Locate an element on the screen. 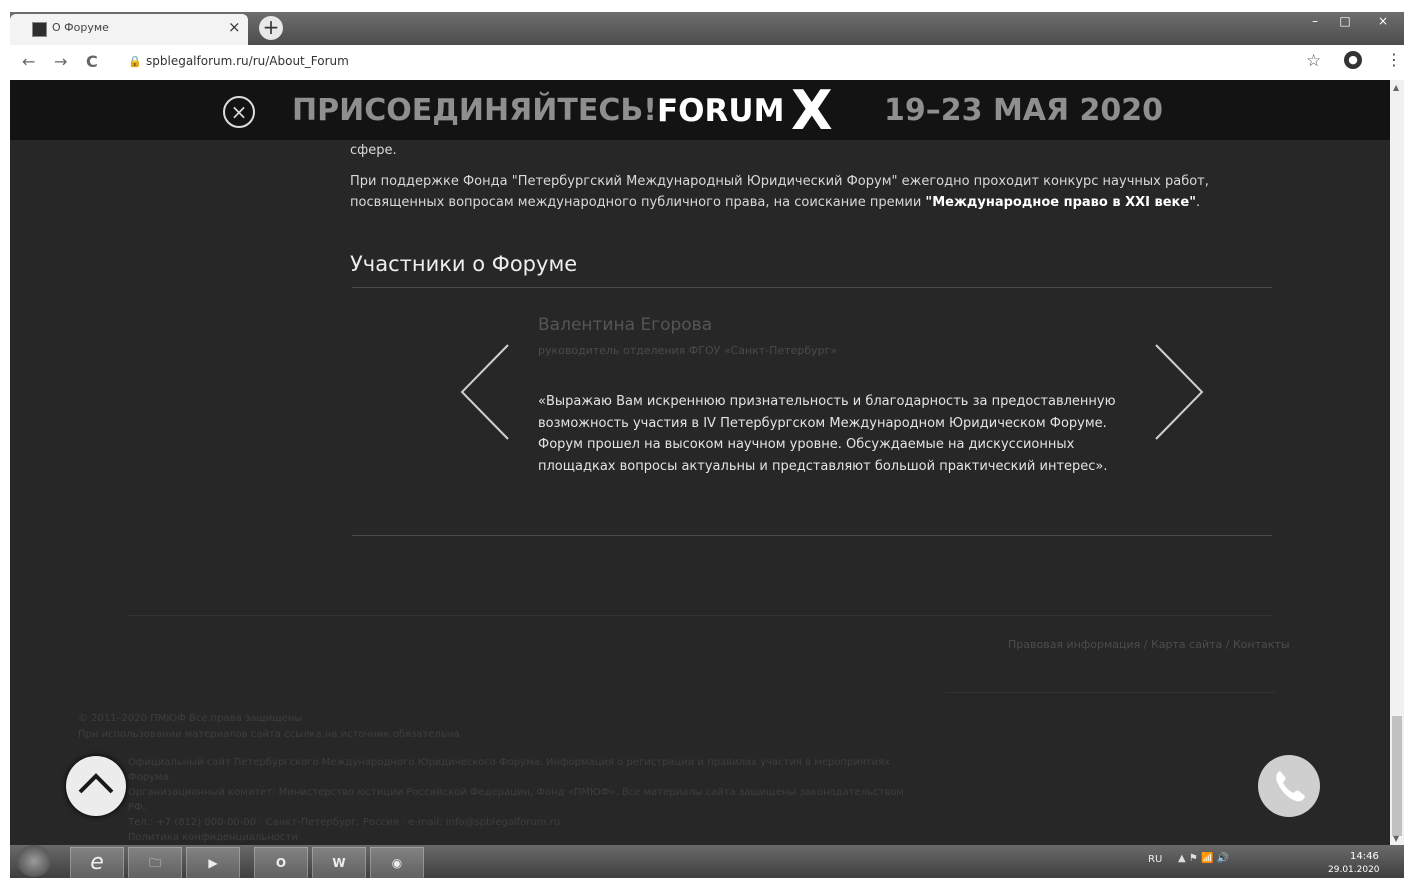 The image size is (1409, 879). section-title: Участники о Форуме is located at coordinates (464, 264).